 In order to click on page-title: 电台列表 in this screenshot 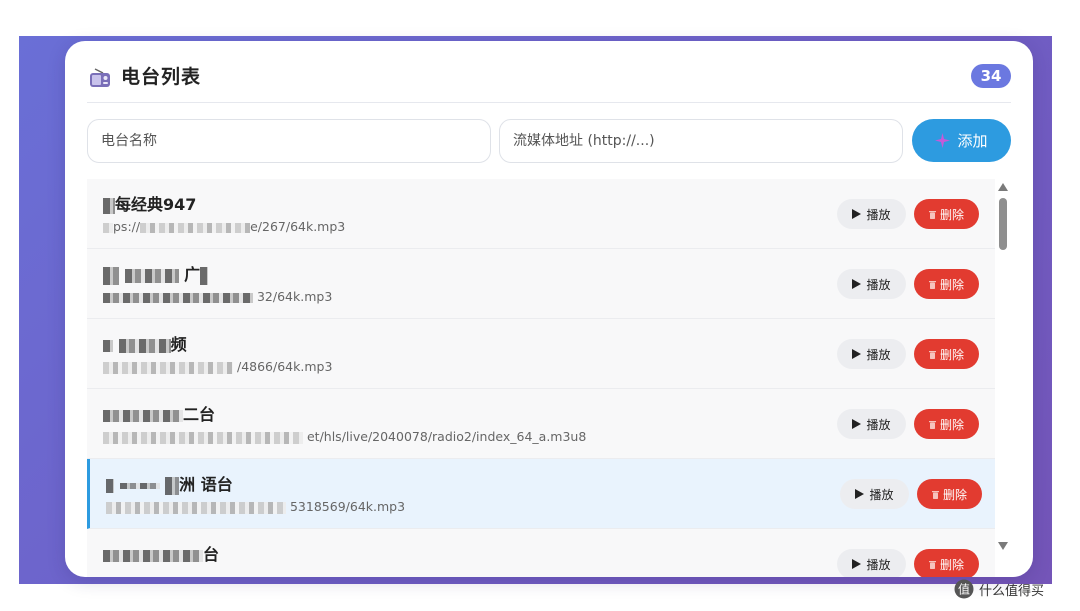, I will do `click(161, 77)`.